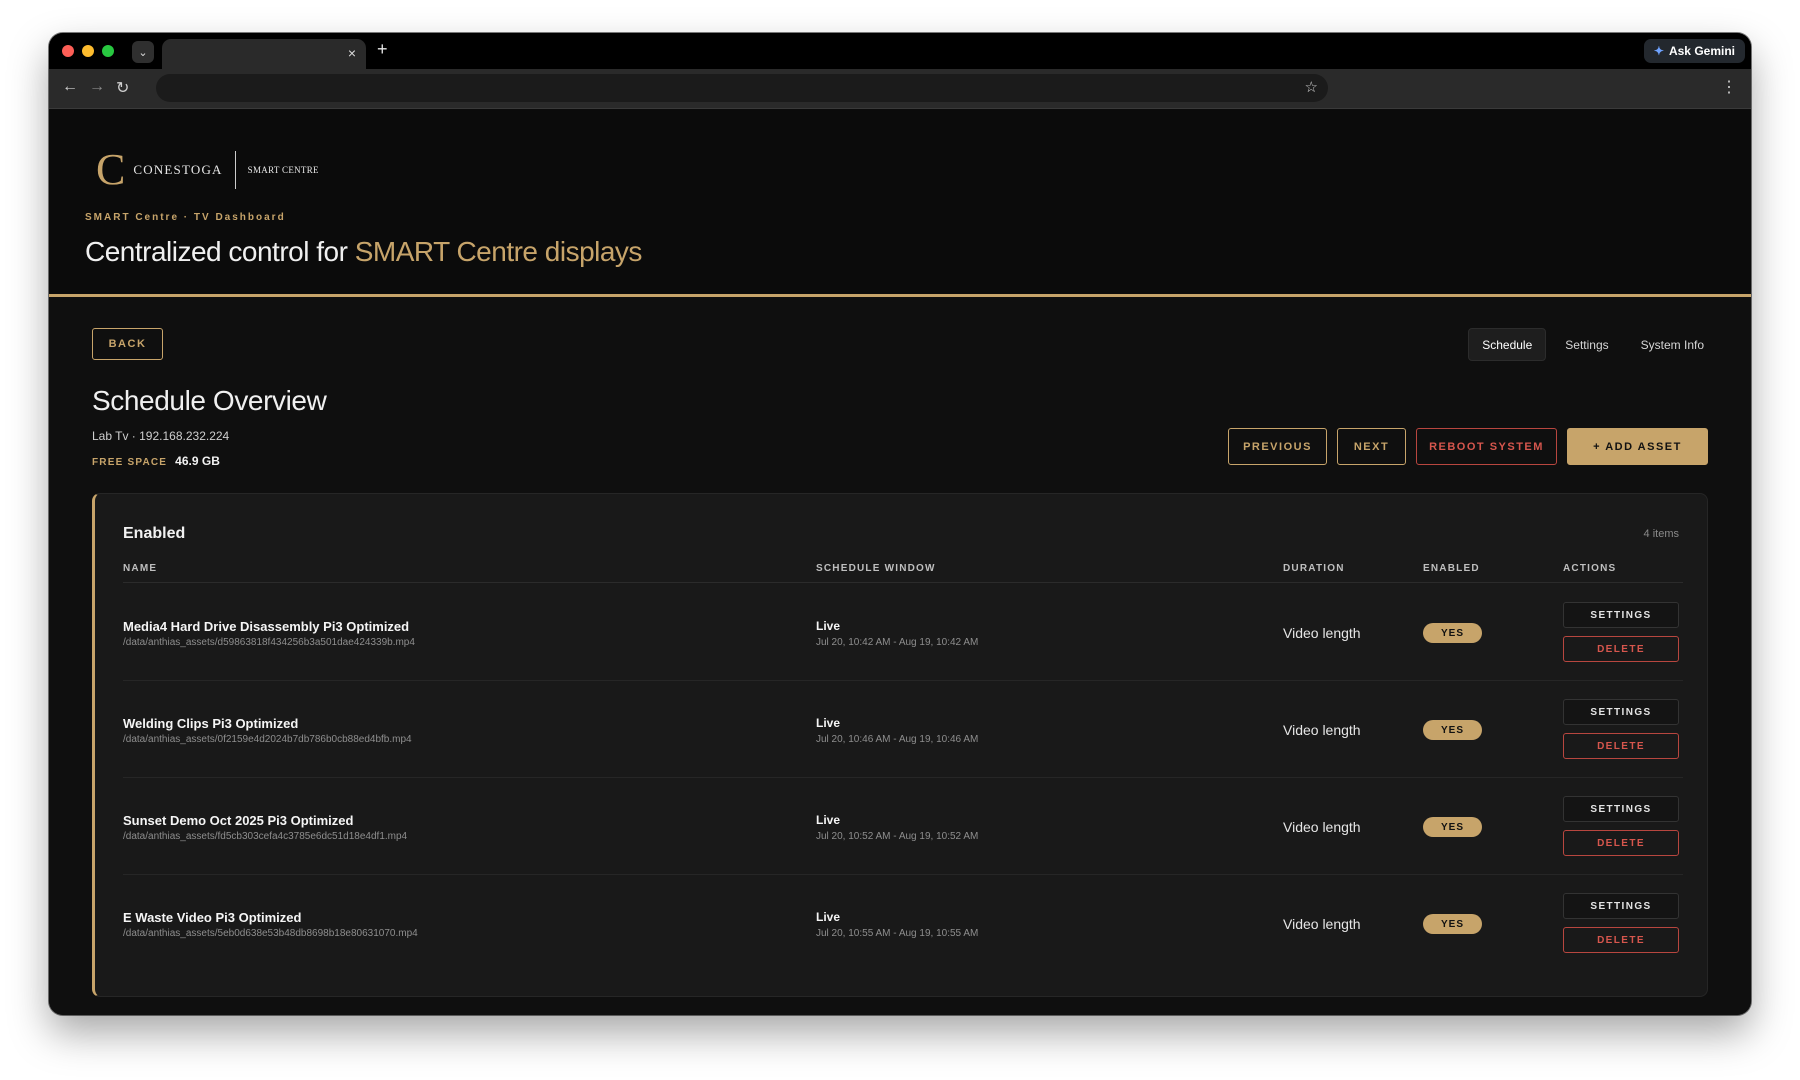 The width and height of the screenshot is (1800, 1080). I want to click on hero-eyebrow: SMART Centre · TV Dashboard, so click(185, 217).